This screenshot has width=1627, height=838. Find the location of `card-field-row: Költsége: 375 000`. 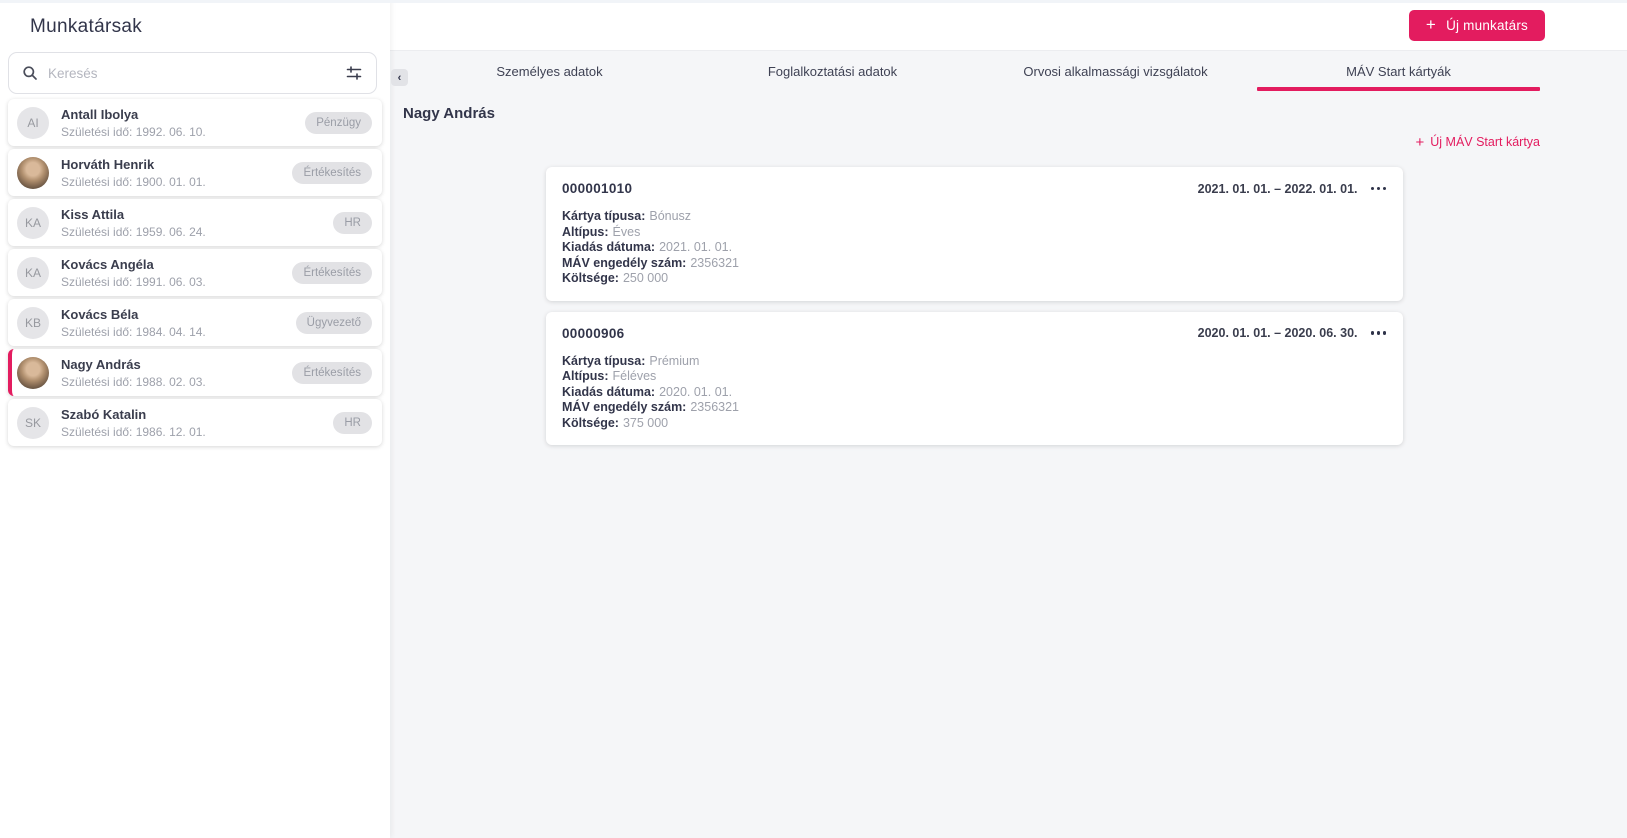

card-field-row: Költsége: 375 000 is located at coordinates (974, 424).